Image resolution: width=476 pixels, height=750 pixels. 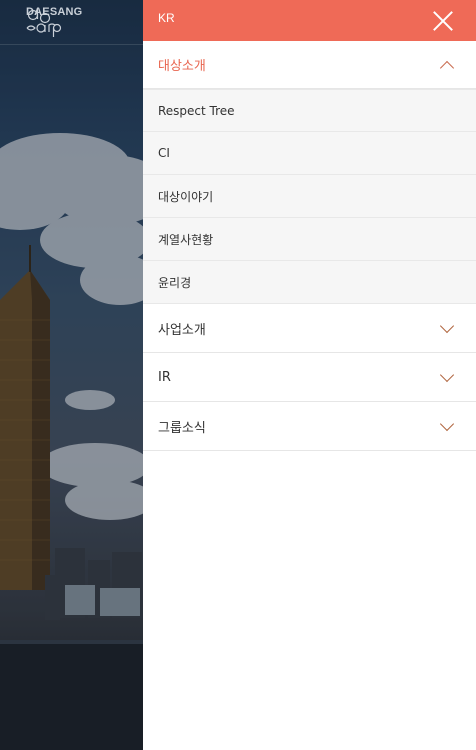 I want to click on menu-item-business: 사업소개, so click(x=309, y=328).